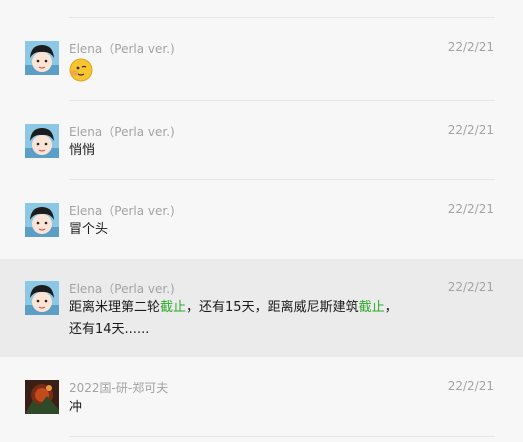  What do you see at coordinates (76, 407) in the screenshot?
I see `message-text: 冲` at bounding box center [76, 407].